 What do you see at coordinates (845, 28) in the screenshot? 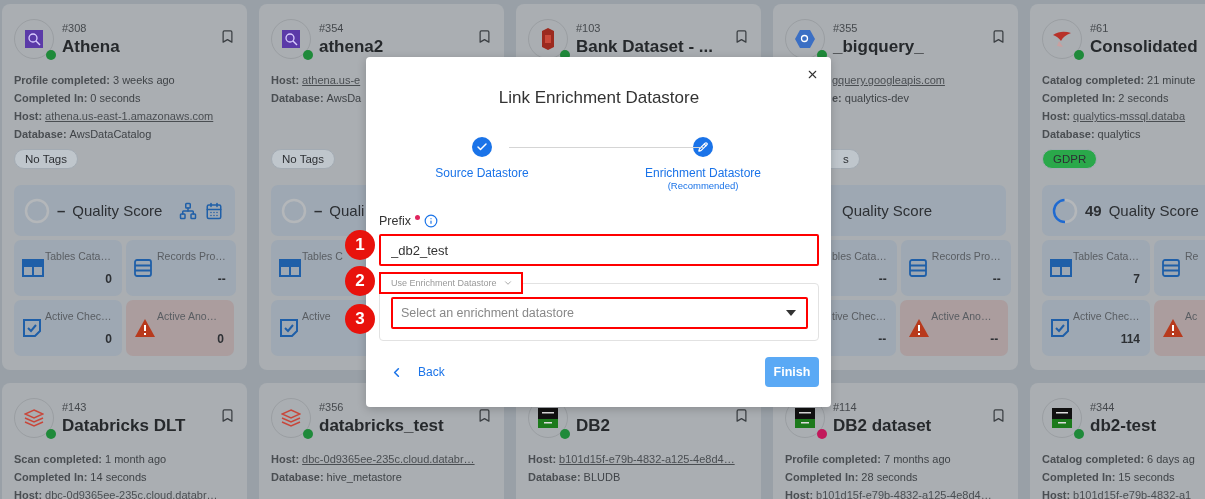
I see `datastore-number: #355` at bounding box center [845, 28].